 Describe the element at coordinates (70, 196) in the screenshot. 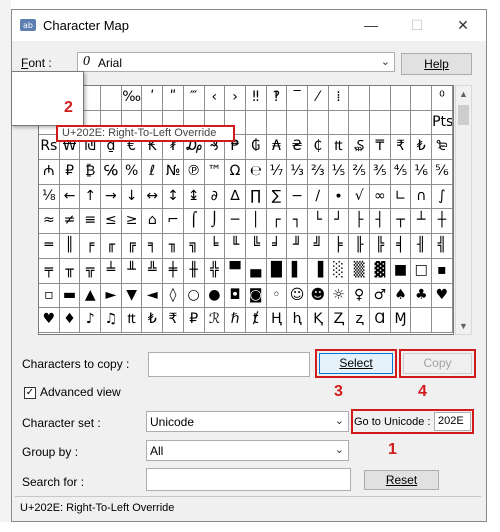

I see `character-cell: ←` at that location.